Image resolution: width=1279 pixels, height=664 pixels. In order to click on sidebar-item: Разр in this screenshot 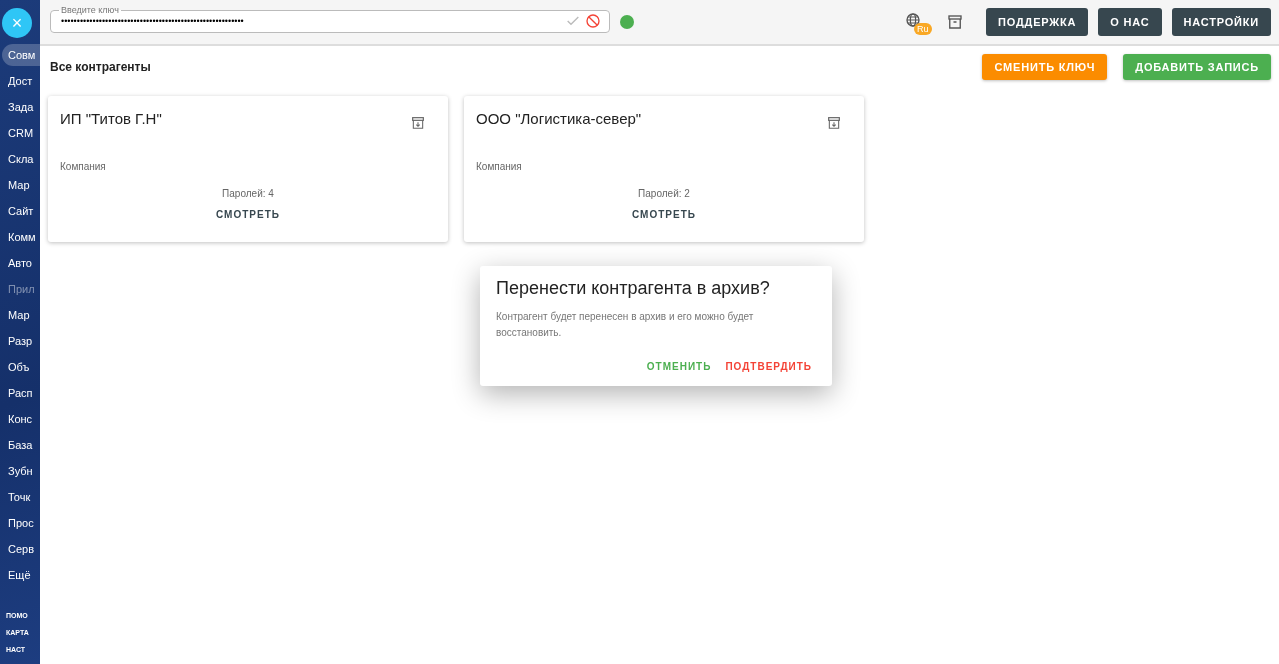, I will do `click(20, 341)`.